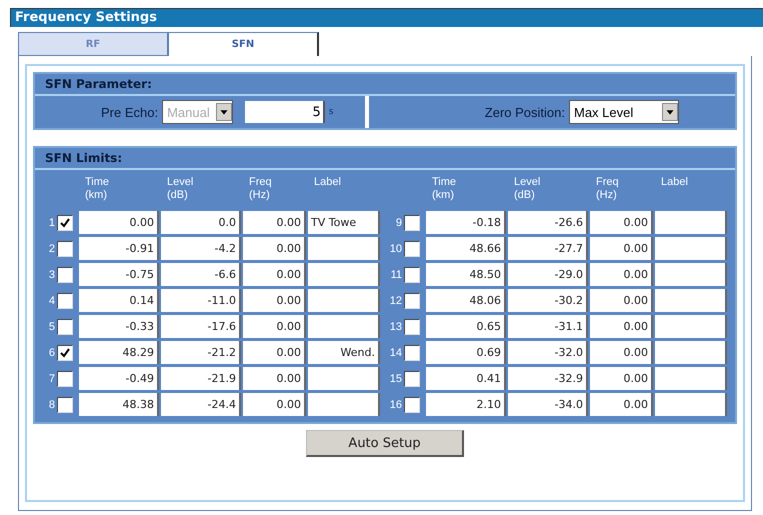  I want to click on row-number: 10, so click(395, 248).